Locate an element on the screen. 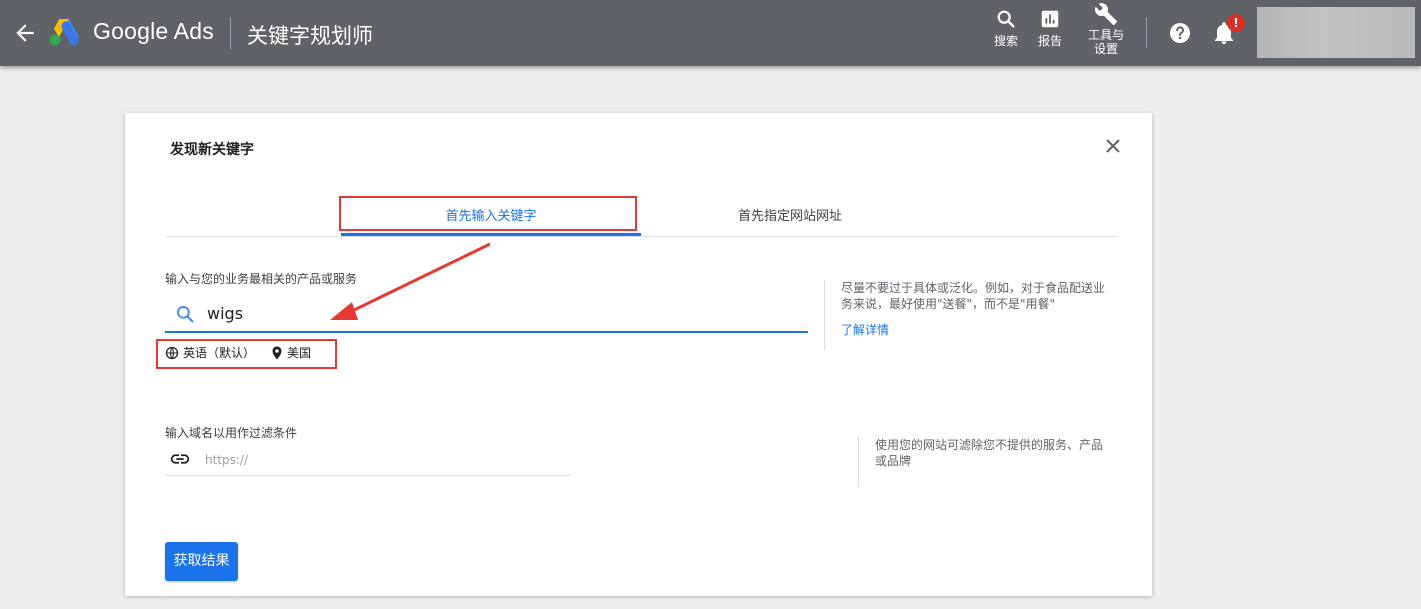  link-icon is located at coordinates (180, 459).